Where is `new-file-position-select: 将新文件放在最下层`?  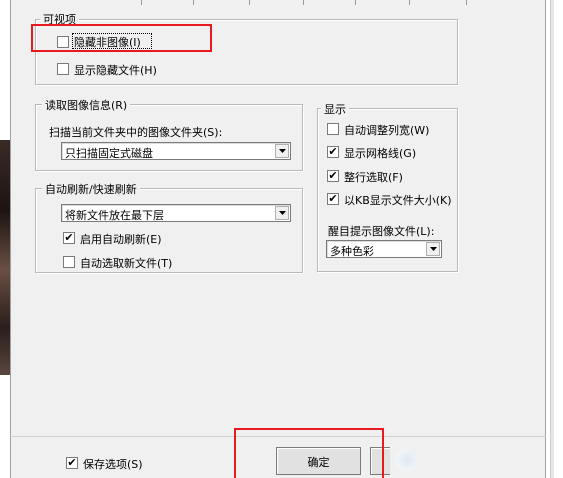
new-file-position-select: 将新文件放在最下层 is located at coordinates (176, 213).